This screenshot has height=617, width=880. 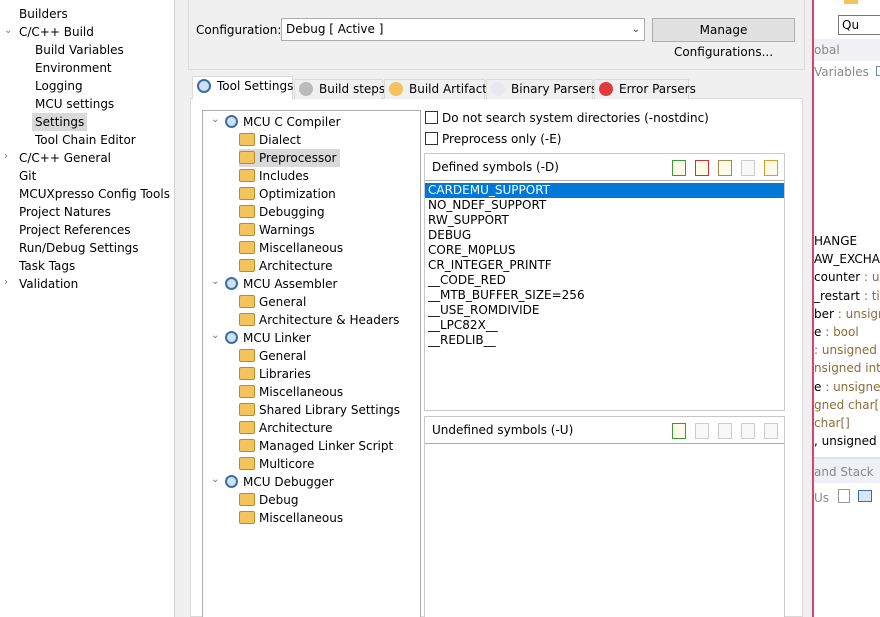 I want to click on sidebar-item: Project References, so click(x=75, y=230).